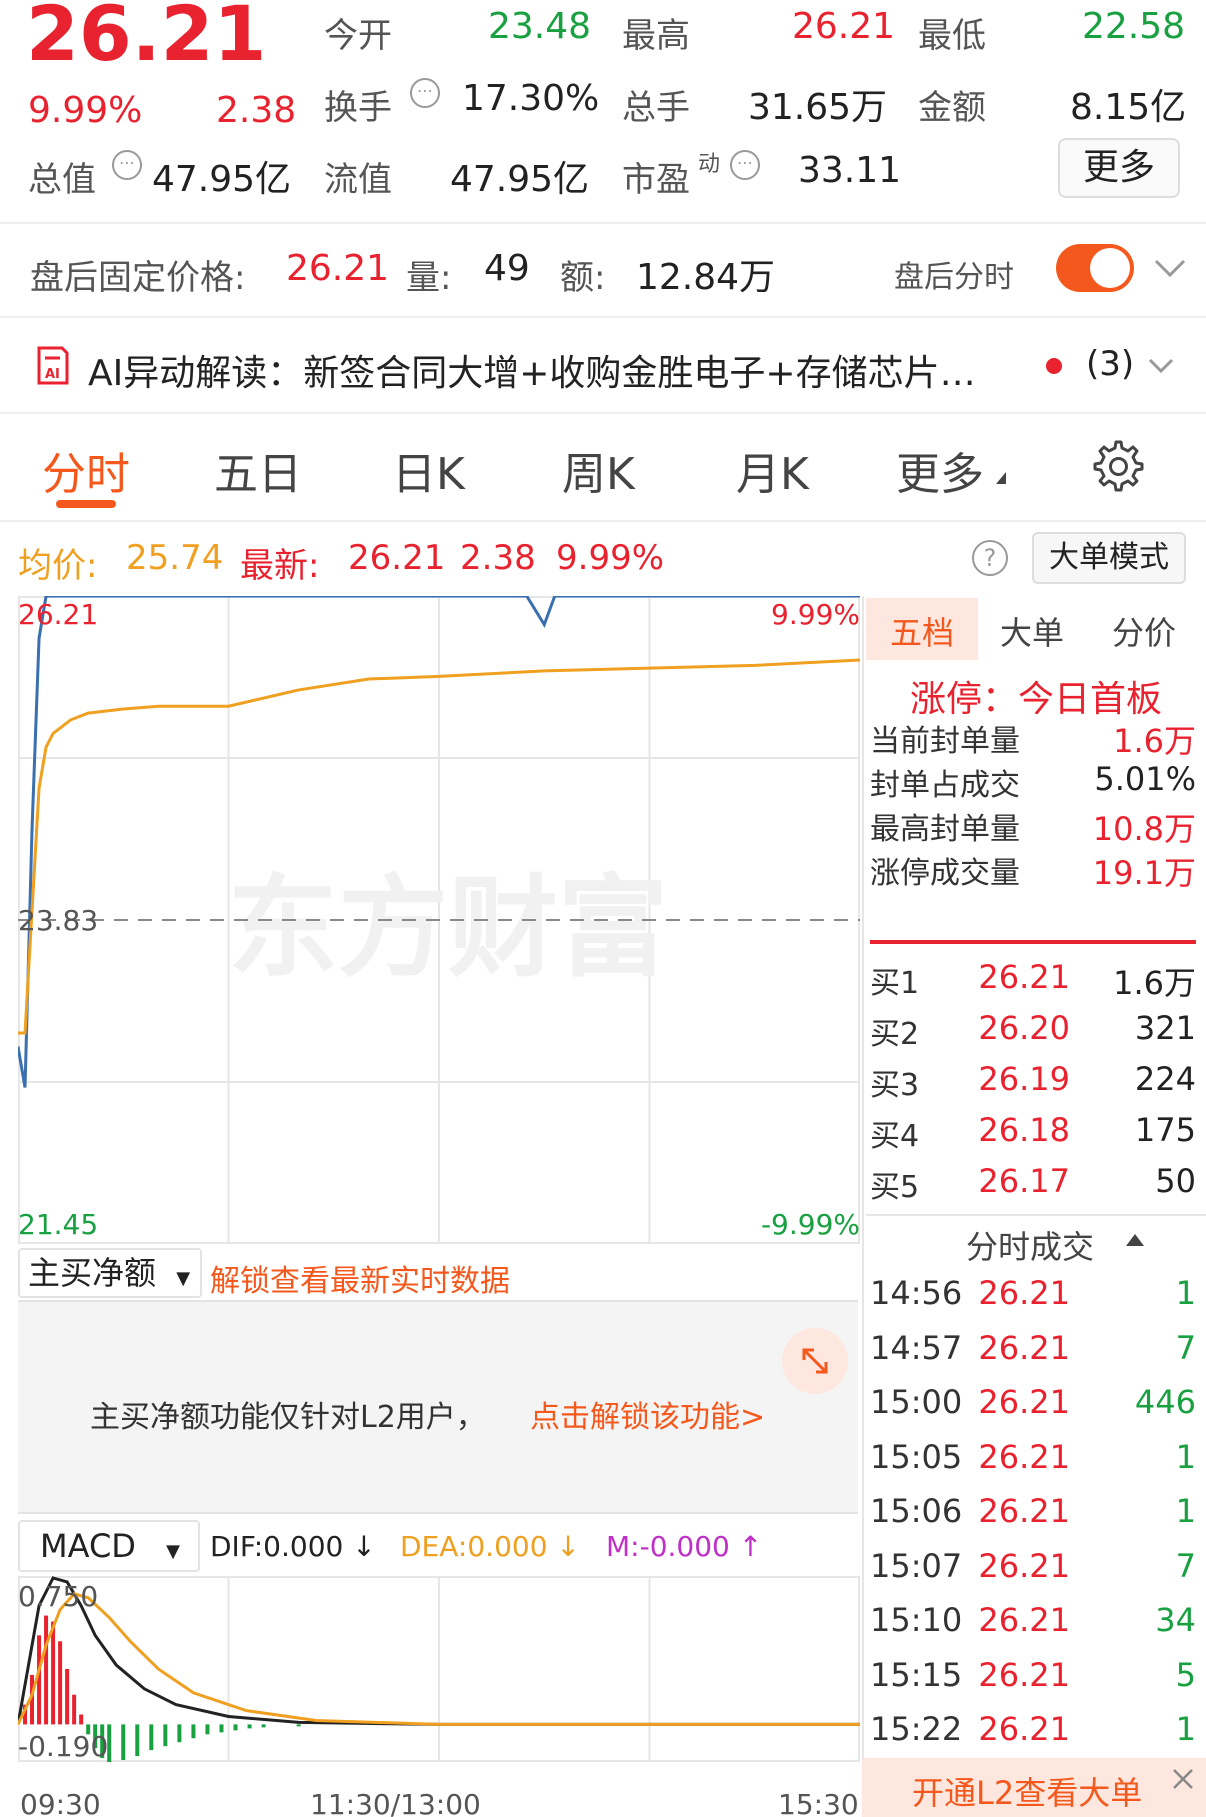 The width and height of the screenshot is (1206, 1817). I want to click on collapse-arrow-icon, so click(1135, 1240).